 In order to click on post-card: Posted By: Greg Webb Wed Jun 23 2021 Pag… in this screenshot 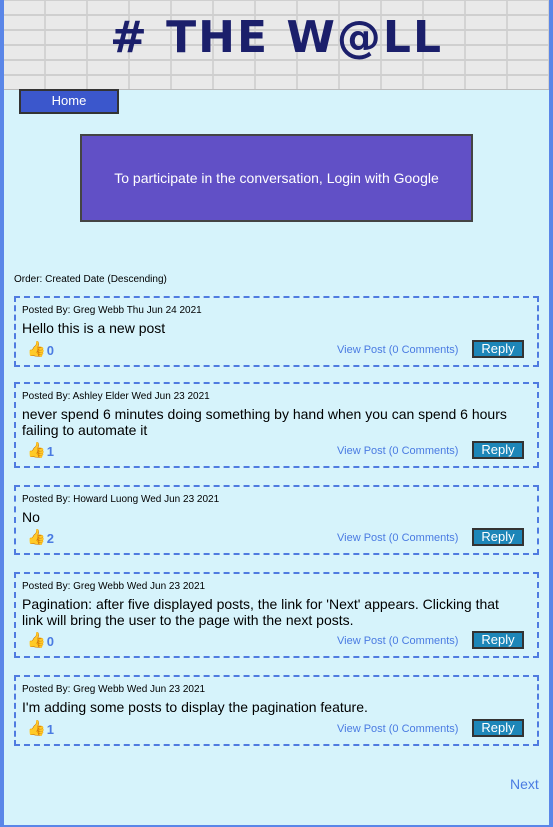, I will do `click(276, 615)`.